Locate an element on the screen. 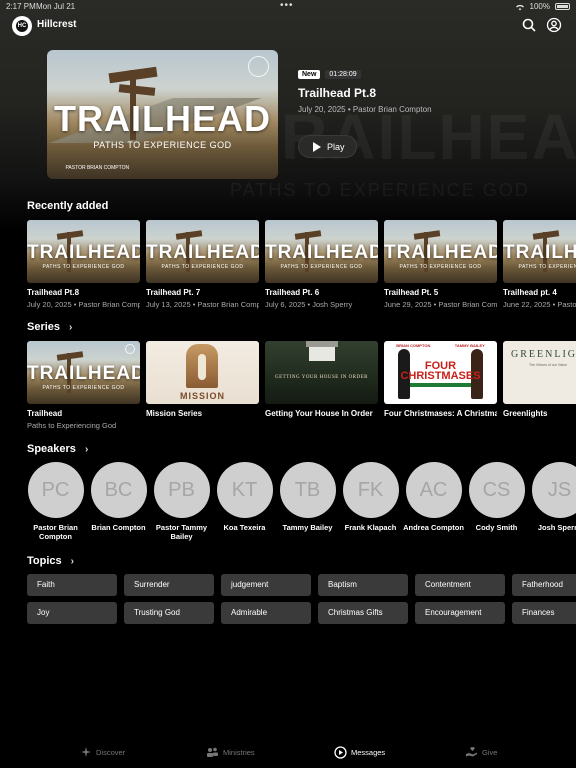  art-sign-board is located at coordinates (137, 90).